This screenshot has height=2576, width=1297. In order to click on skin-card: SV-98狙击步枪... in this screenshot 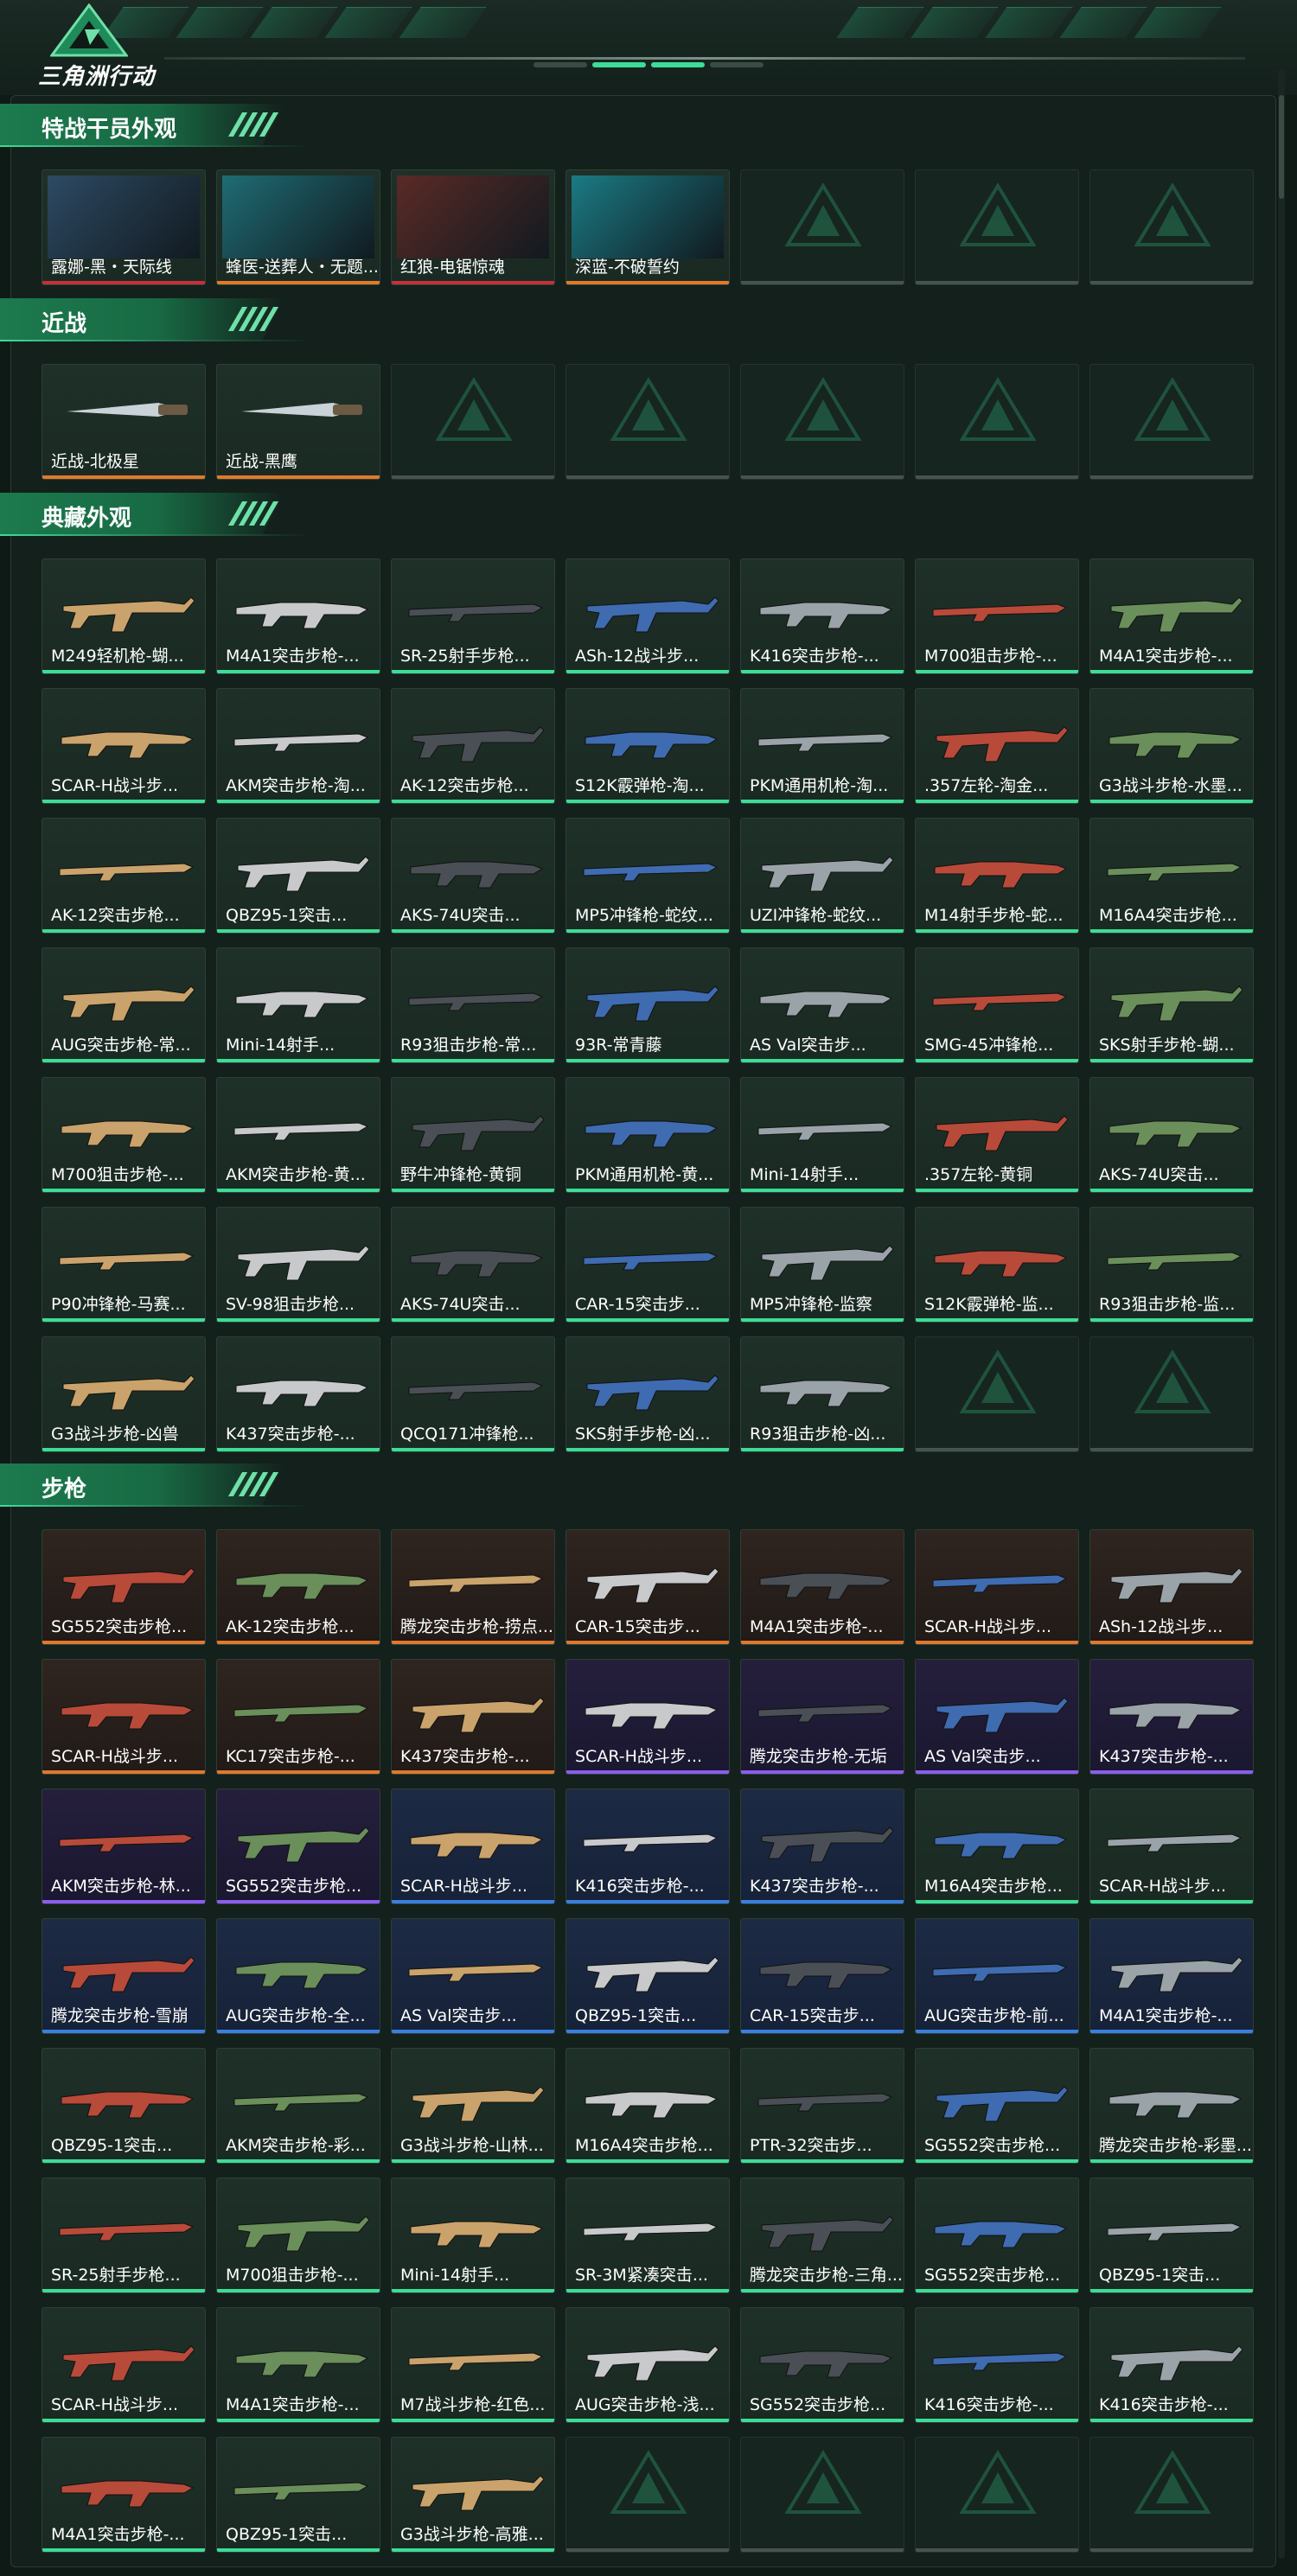, I will do `click(298, 1265)`.